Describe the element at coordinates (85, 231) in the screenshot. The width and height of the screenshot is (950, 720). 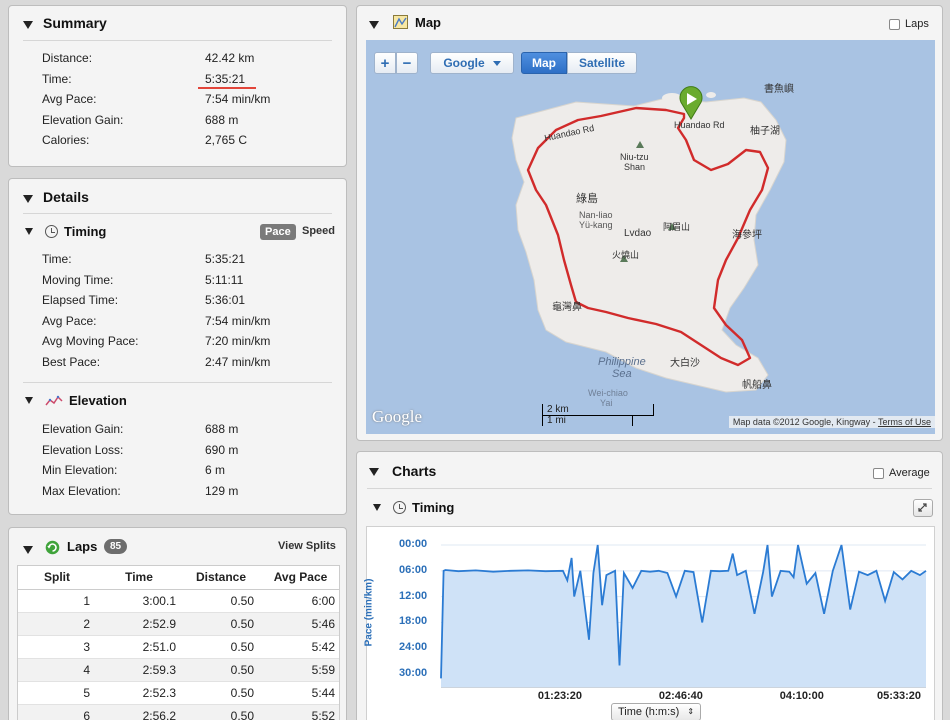
I see `timing-title: Timing` at that location.